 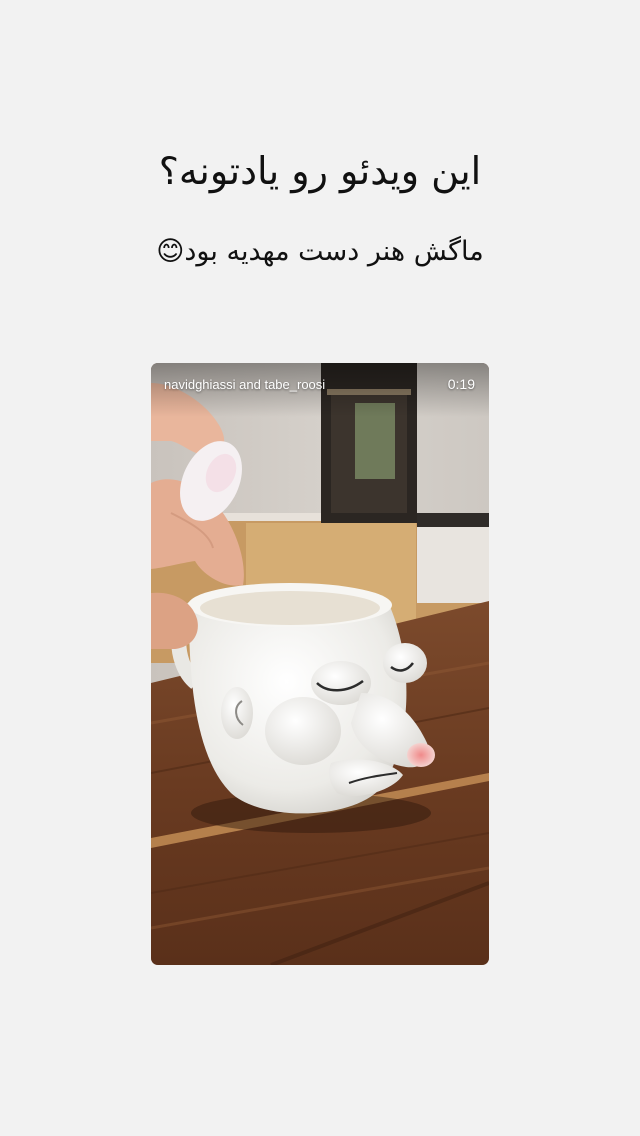 I want to click on story-caption: ماگش هنر دست مهدیه بود😊, so click(x=320, y=251).